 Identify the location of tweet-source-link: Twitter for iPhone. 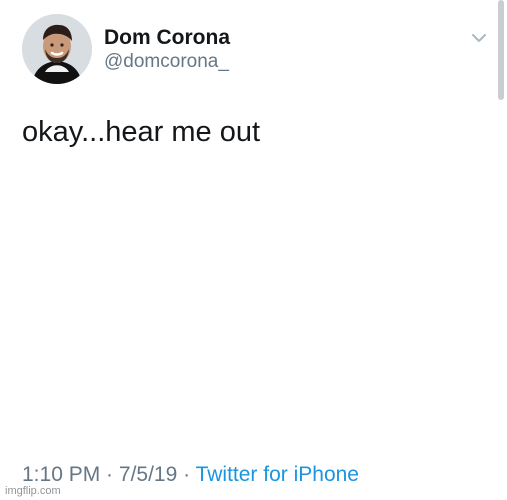
(277, 474).